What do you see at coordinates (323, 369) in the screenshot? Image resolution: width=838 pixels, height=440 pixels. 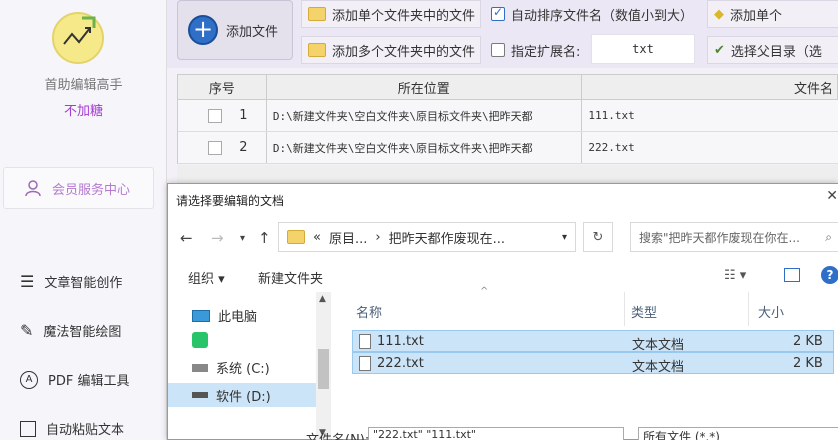 I see `scroll-thumb` at bounding box center [323, 369].